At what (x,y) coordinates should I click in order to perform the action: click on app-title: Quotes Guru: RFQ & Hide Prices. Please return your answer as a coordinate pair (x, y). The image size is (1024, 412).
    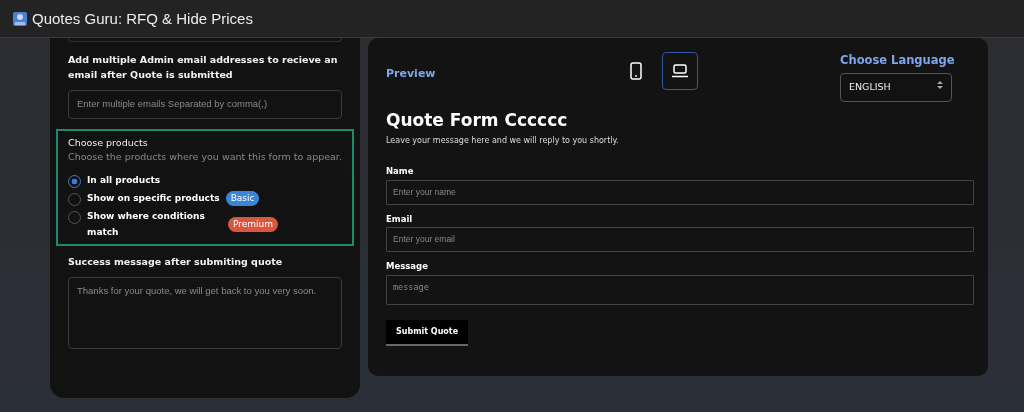
    Looking at the image, I should click on (142, 18).